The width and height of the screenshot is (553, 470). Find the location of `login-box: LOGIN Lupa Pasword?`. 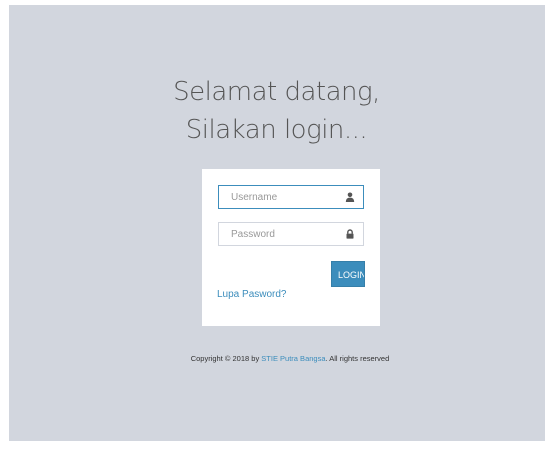

login-box: LOGIN Lupa Pasword? is located at coordinates (291, 247).